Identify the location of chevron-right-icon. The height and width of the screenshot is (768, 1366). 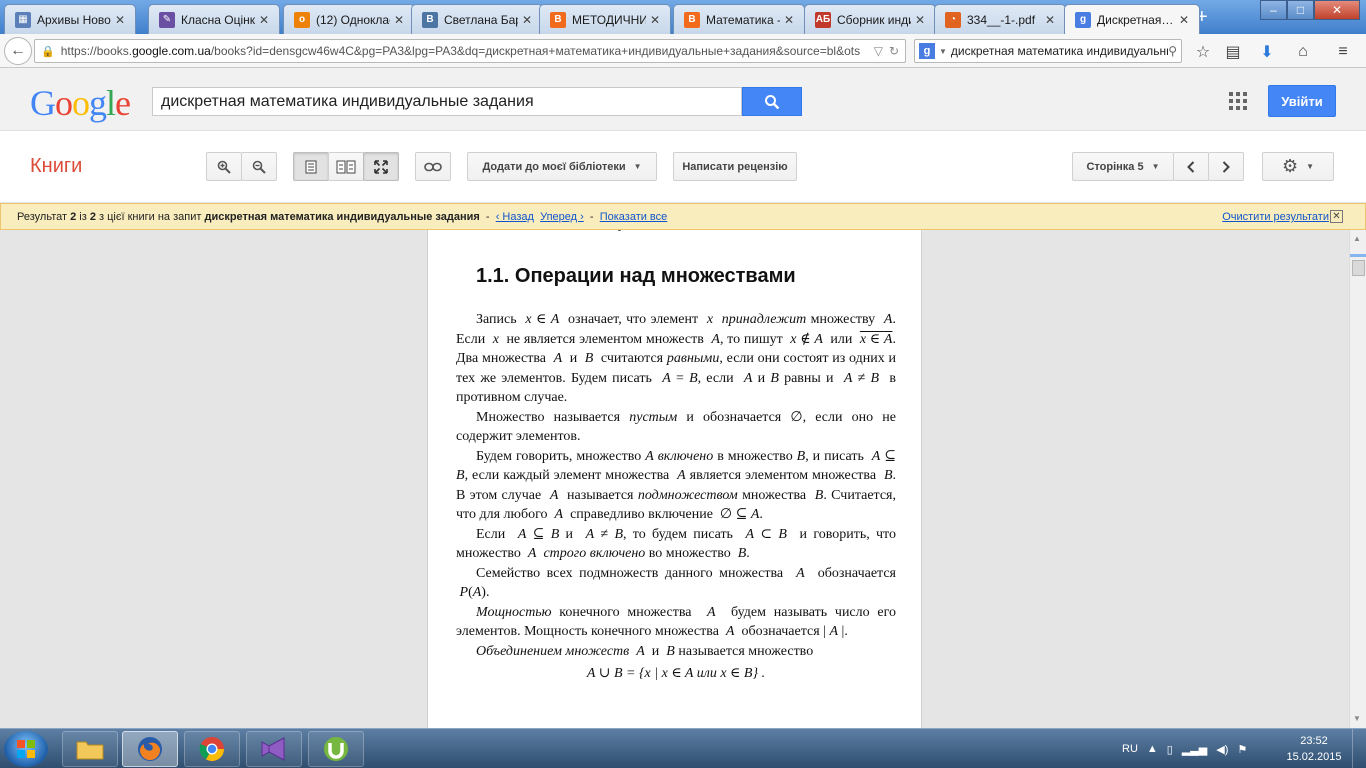
(1226, 166).